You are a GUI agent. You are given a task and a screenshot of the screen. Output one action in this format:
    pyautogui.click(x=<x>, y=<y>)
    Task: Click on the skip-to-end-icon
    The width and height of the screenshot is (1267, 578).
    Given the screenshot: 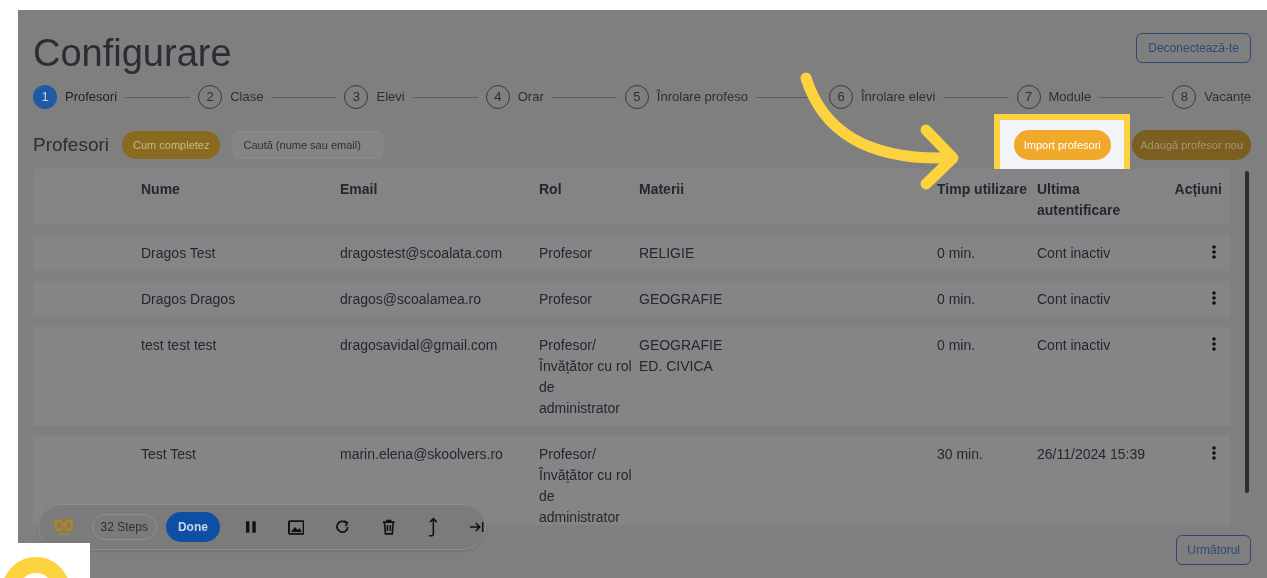 What is the action you would take?
    pyautogui.click(x=477, y=527)
    